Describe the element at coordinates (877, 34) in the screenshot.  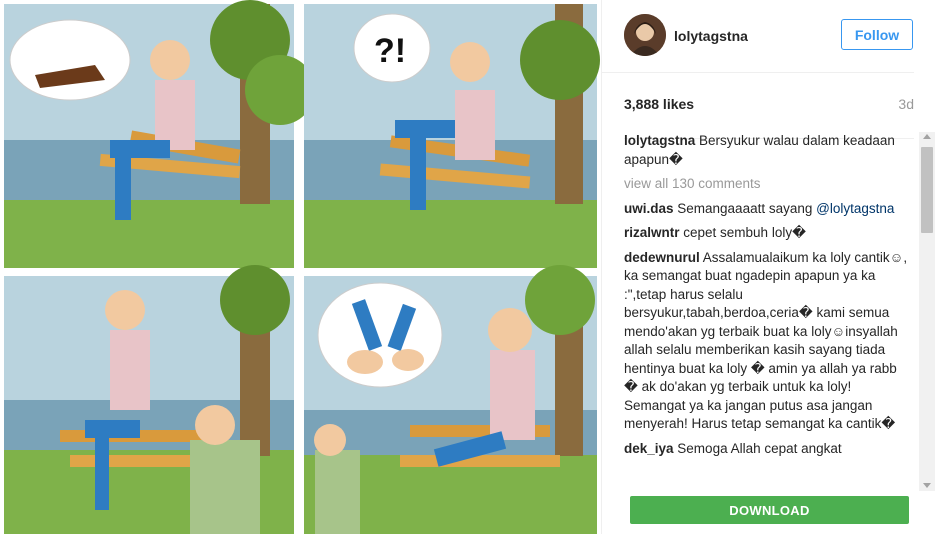
I see `follow-button: Follow` at that location.